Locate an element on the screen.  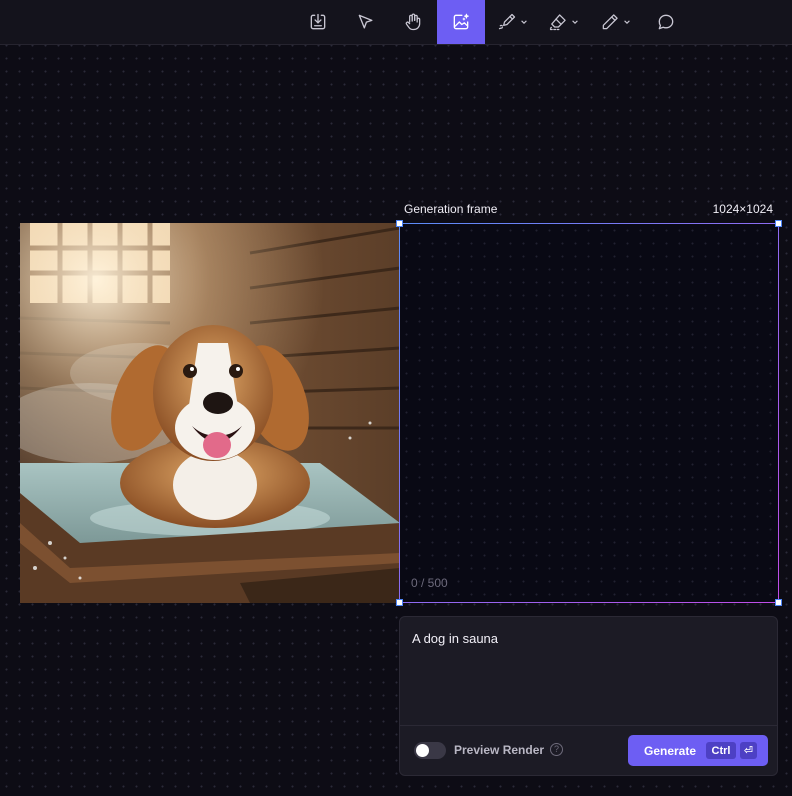
resize-handle-bottom-left is located at coordinates (399, 602).